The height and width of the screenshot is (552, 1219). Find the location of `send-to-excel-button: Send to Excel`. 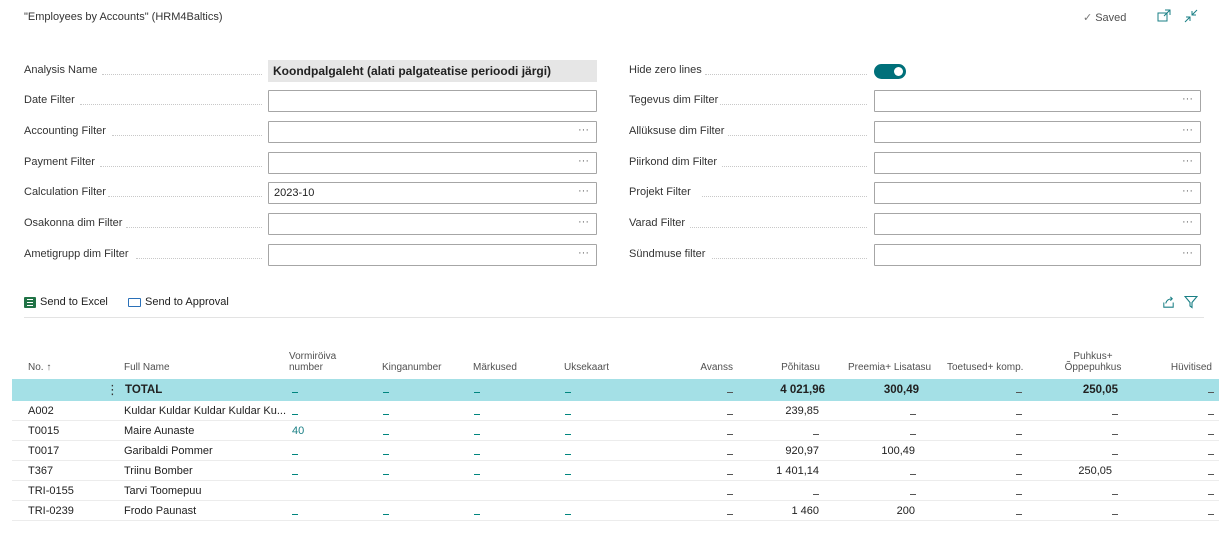

send-to-excel-button: Send to Excel is located at coordinates (66, 302).